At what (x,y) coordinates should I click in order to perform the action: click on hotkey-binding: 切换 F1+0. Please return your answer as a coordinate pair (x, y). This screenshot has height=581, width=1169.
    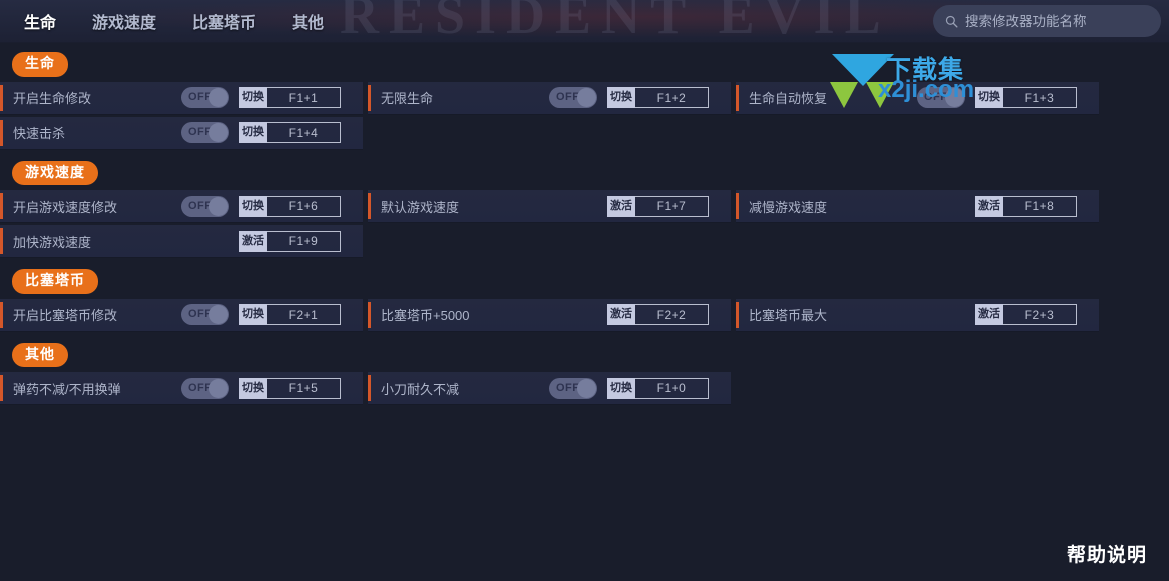
    Looking at the image, I should click on (658, 388).